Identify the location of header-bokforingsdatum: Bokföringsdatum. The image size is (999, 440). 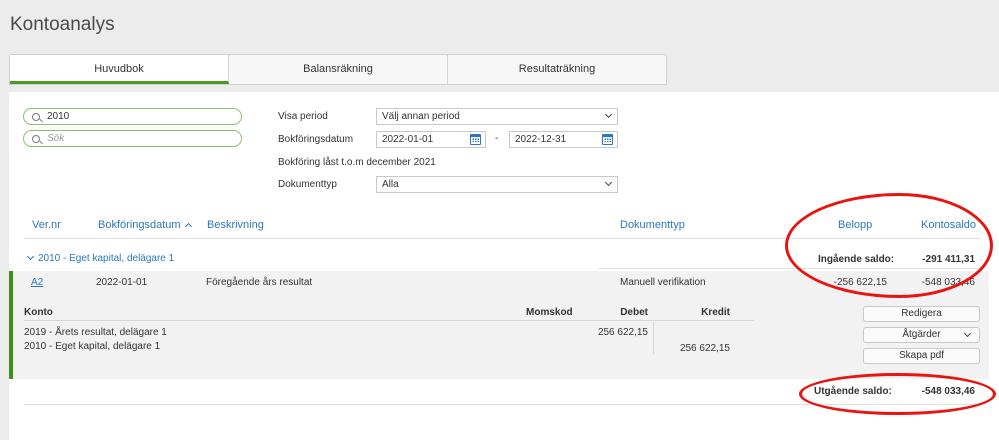
(145, 225).